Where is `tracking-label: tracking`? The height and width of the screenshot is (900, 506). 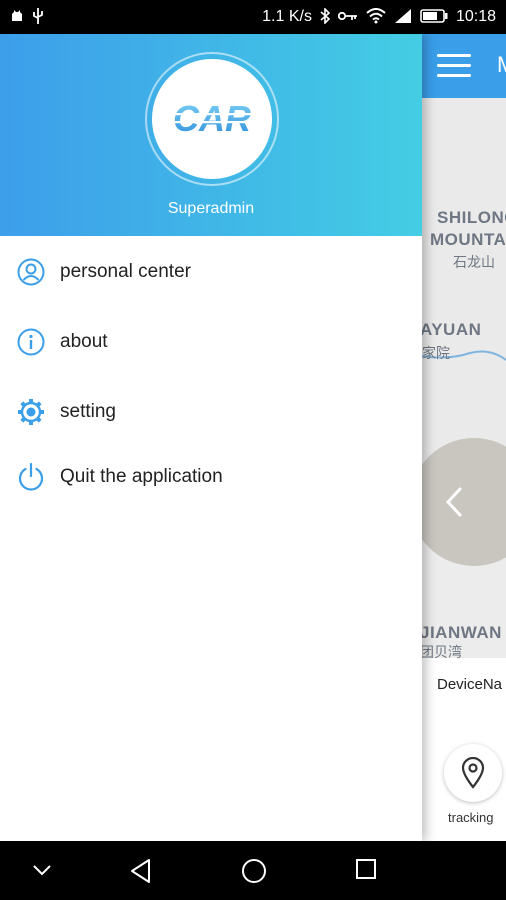 tracking-label: tracking is located at coordinates (471, 817).